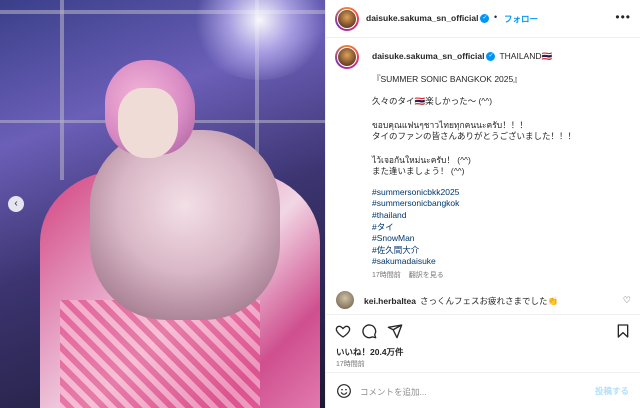 This screenshot has height=408, width=640. Describe the element at coordinates (386, 275) in the screenshot. I see `caption-time: 17時間前` at that location.